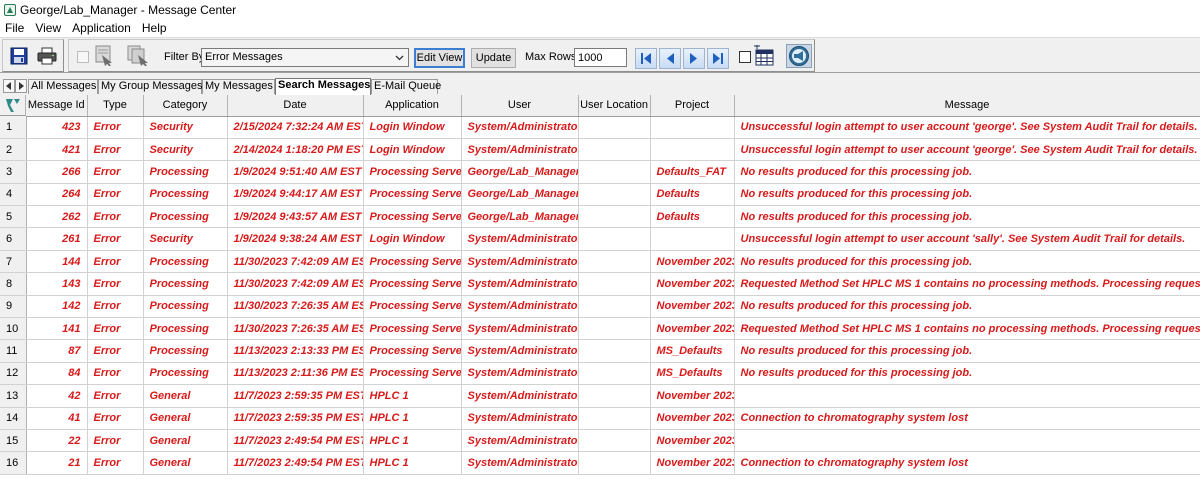  I want to click on menu-view: View, so click(48, 28).